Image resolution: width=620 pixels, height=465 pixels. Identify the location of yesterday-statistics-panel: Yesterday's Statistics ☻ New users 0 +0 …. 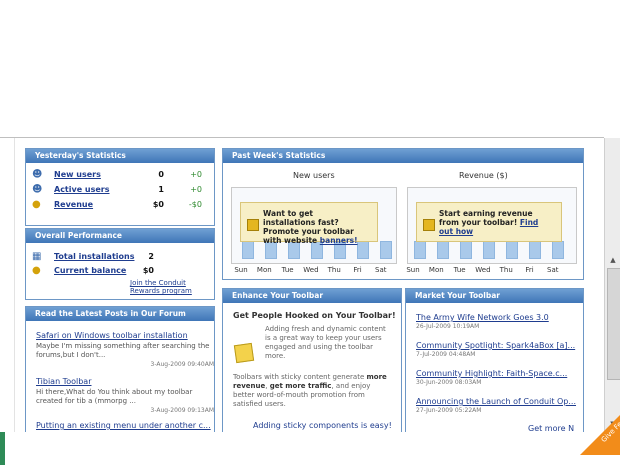
(120, 187).